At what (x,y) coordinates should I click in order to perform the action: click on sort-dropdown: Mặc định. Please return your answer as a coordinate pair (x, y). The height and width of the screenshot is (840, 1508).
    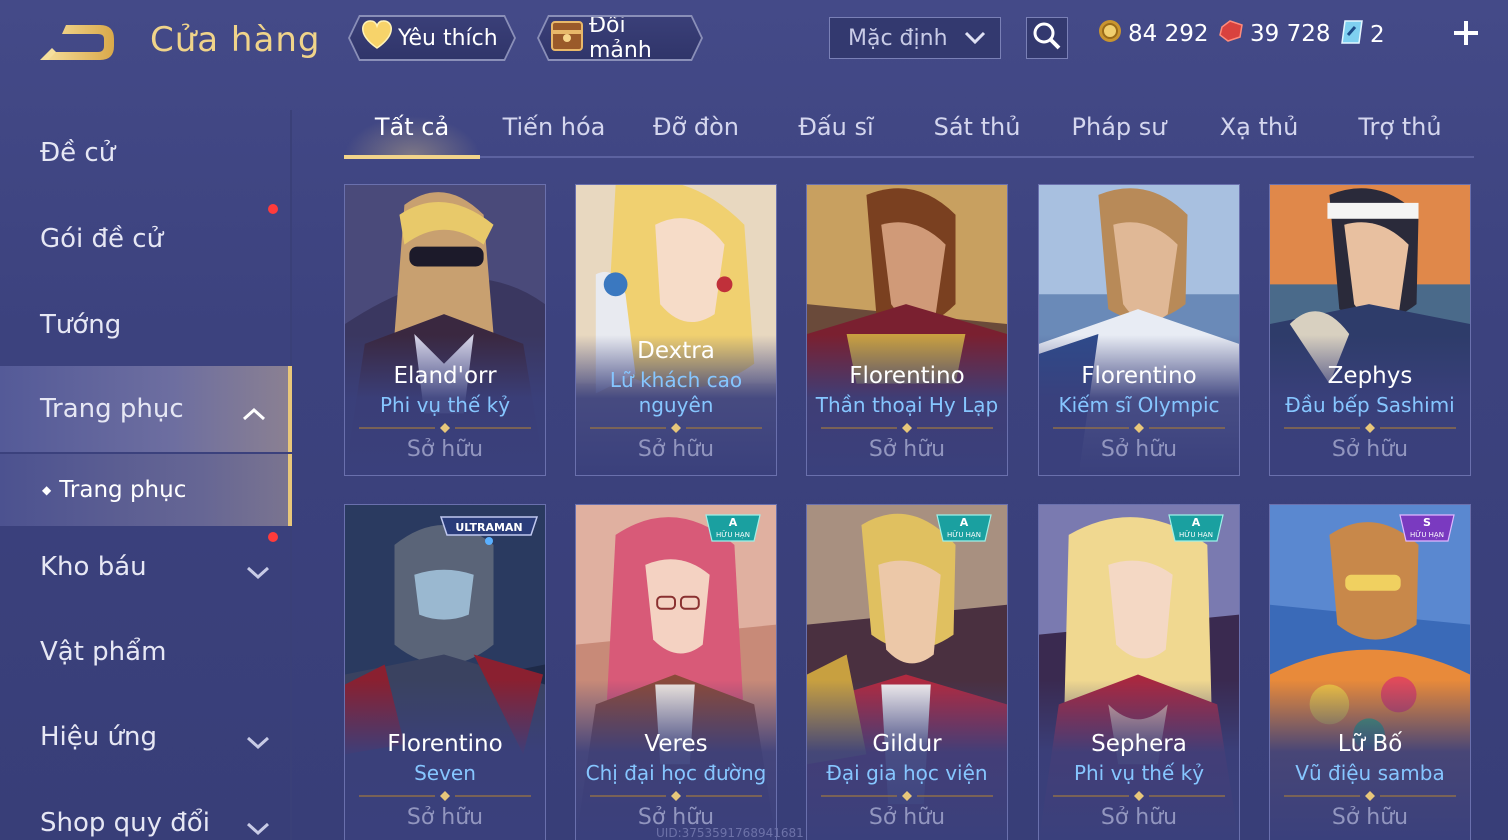
    Looking at the image, I should click on (915, 38).